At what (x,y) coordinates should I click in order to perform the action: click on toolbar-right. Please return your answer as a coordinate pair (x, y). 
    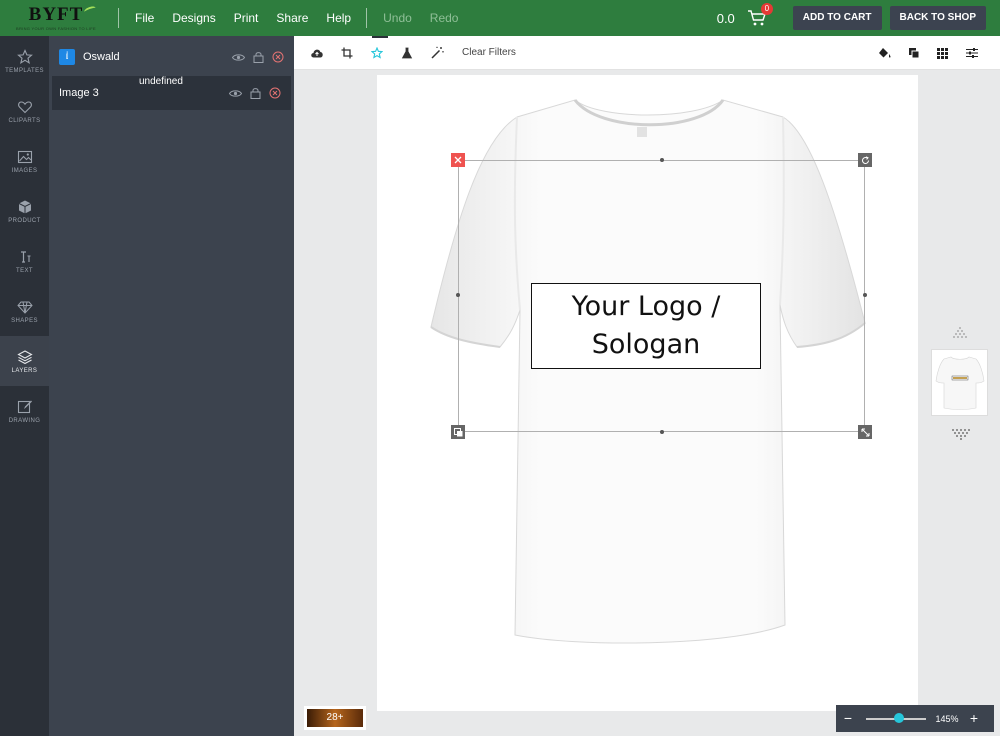
    Looking at the image, I should click on (928, 53).